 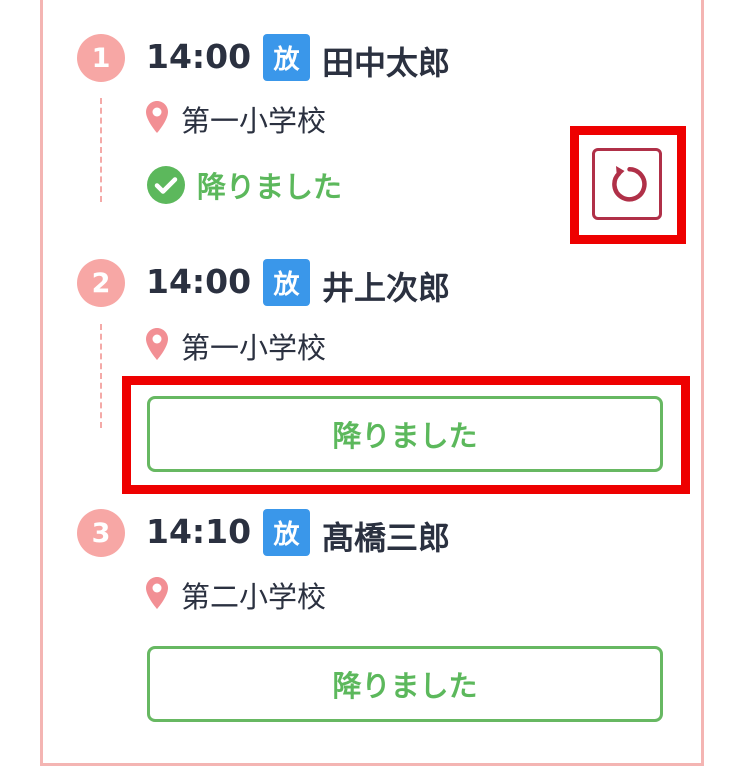 What do you see at coordinates (166, 185) in the screenshot?
I see `check-circle-icon` at bounding box center [166, 185].